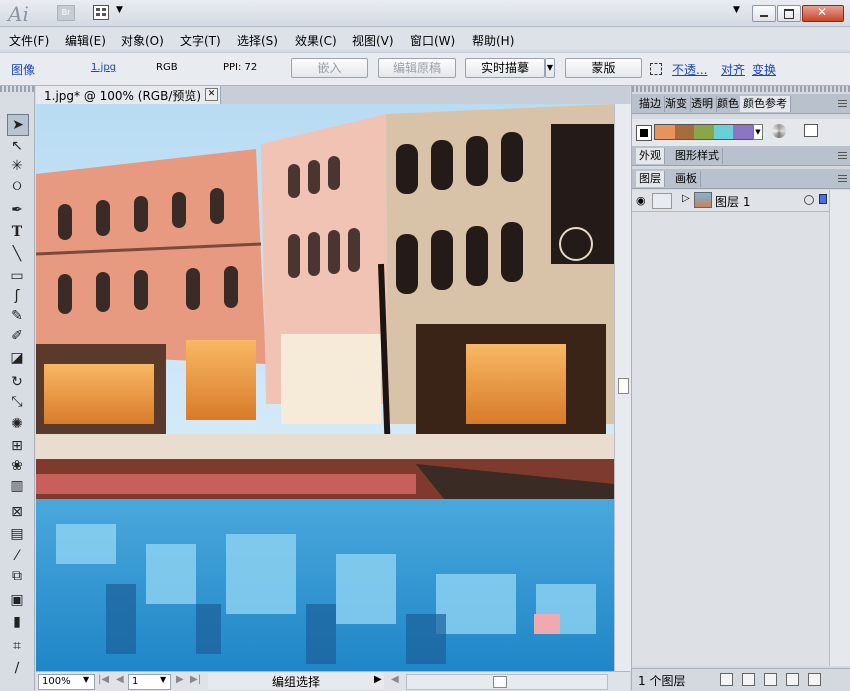 This screenshot has width=850, height=691. Describe the element at coordinates (85, 40) in the screenshot. I see `menu-edit: 编辑(E)` at that location.